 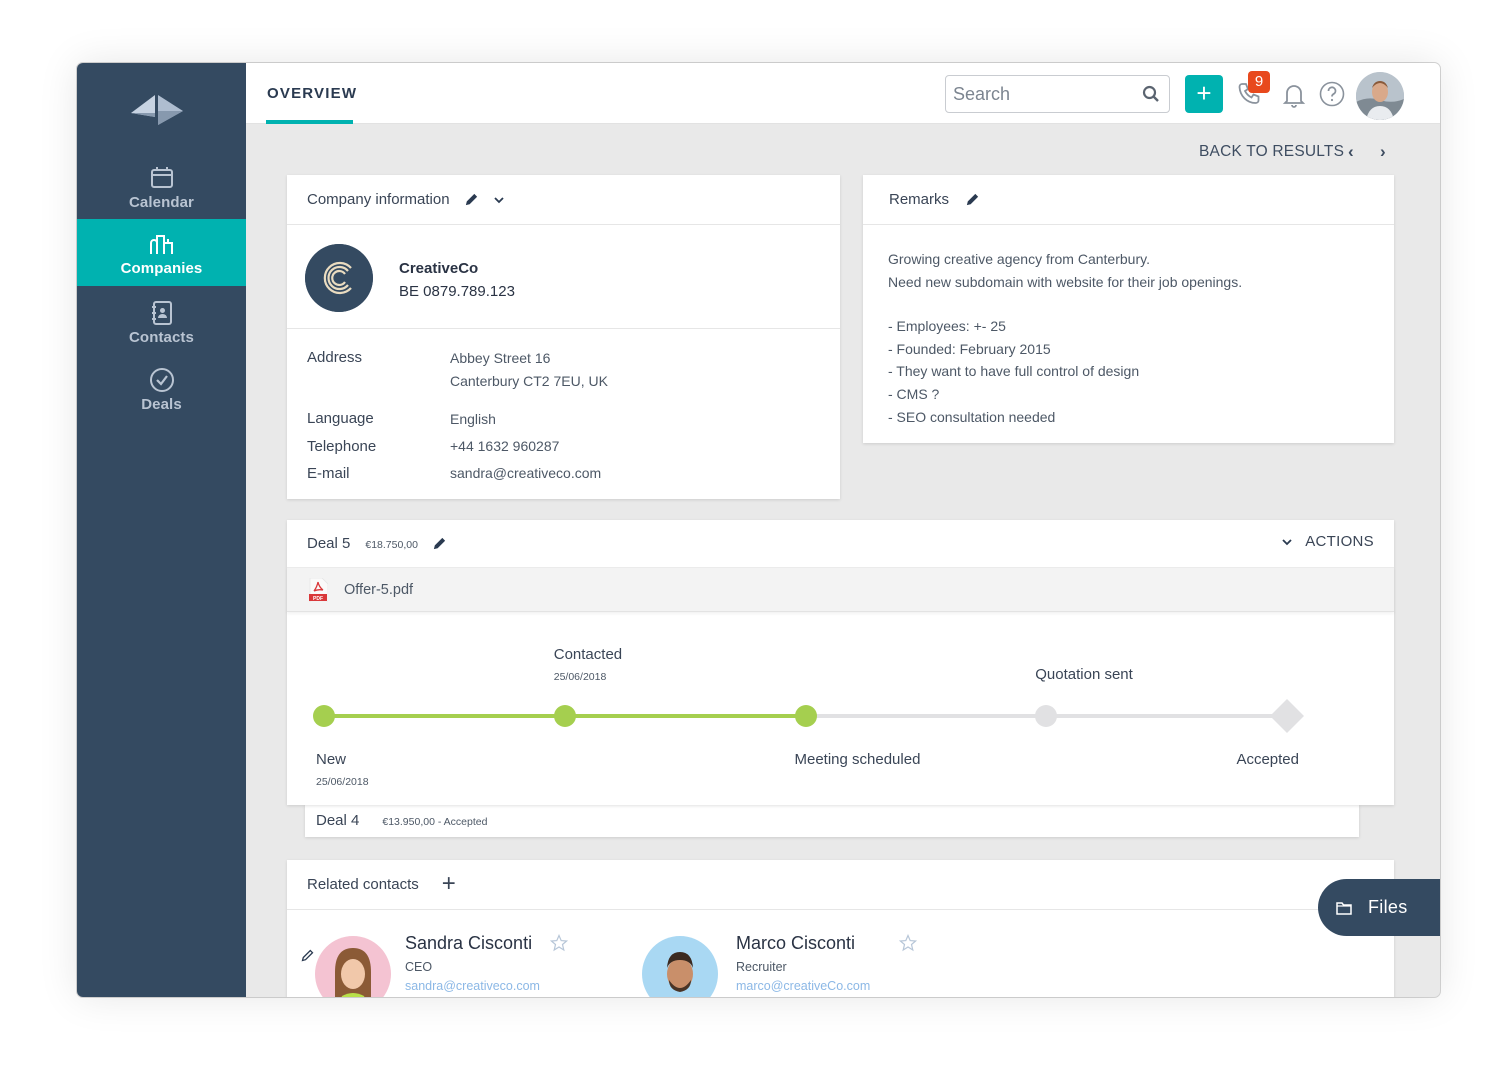 I want to click on search-box, so click(x=1057, y=94).